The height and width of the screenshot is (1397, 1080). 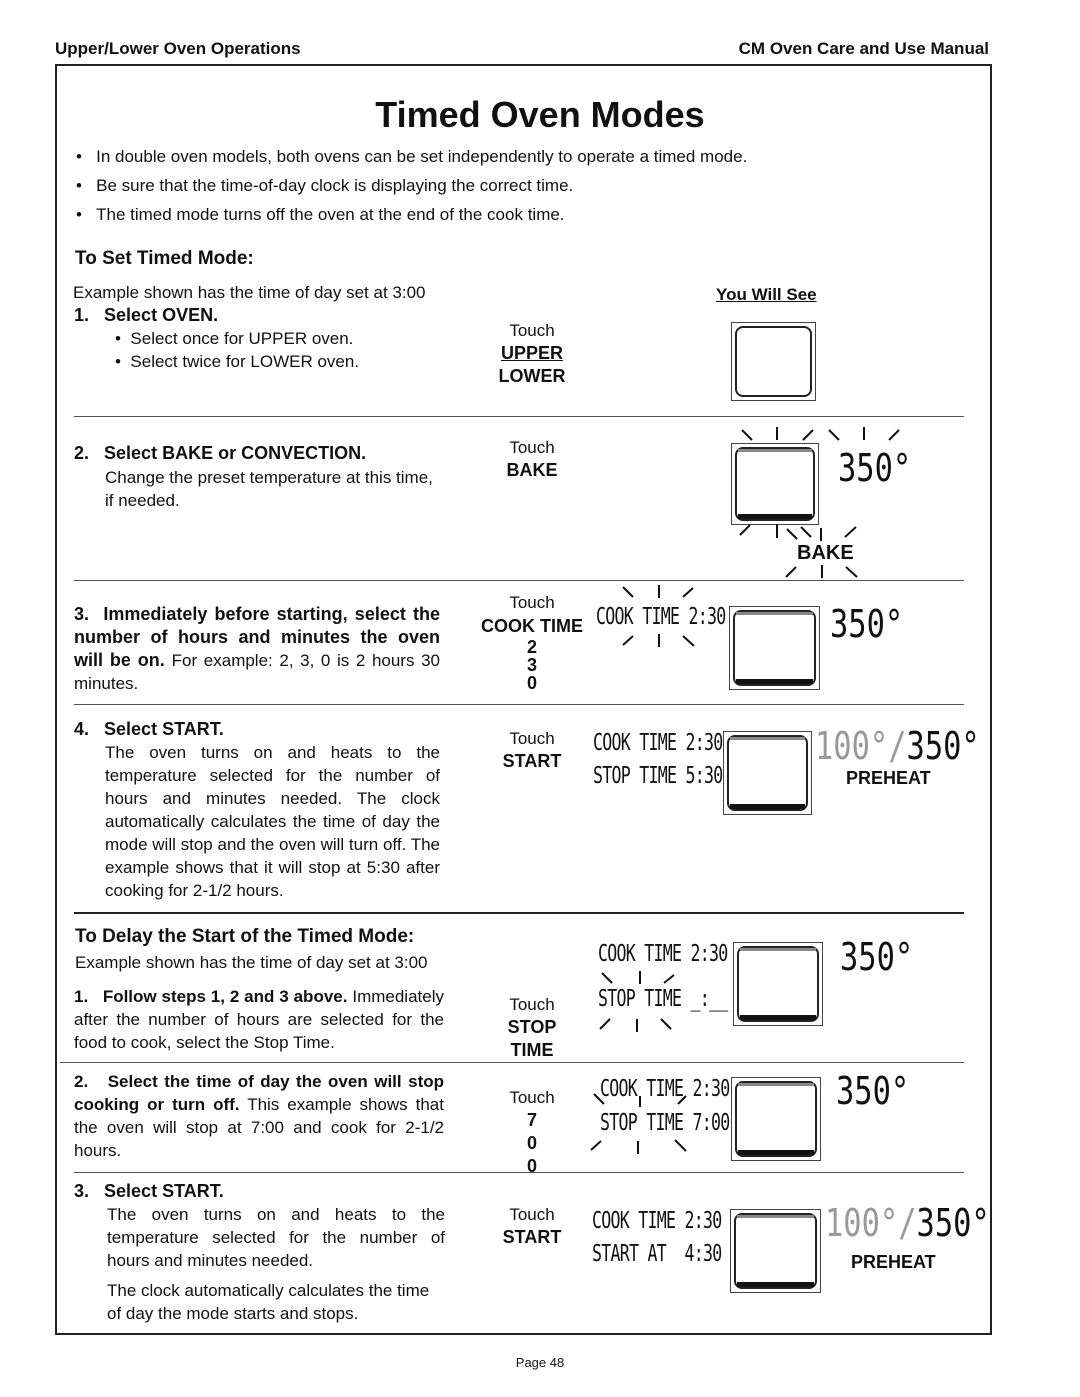 What do you see at coordinates (745, 790) in the screenshot?
I see `flash-rays-icon` at bounding box center [745, 790].